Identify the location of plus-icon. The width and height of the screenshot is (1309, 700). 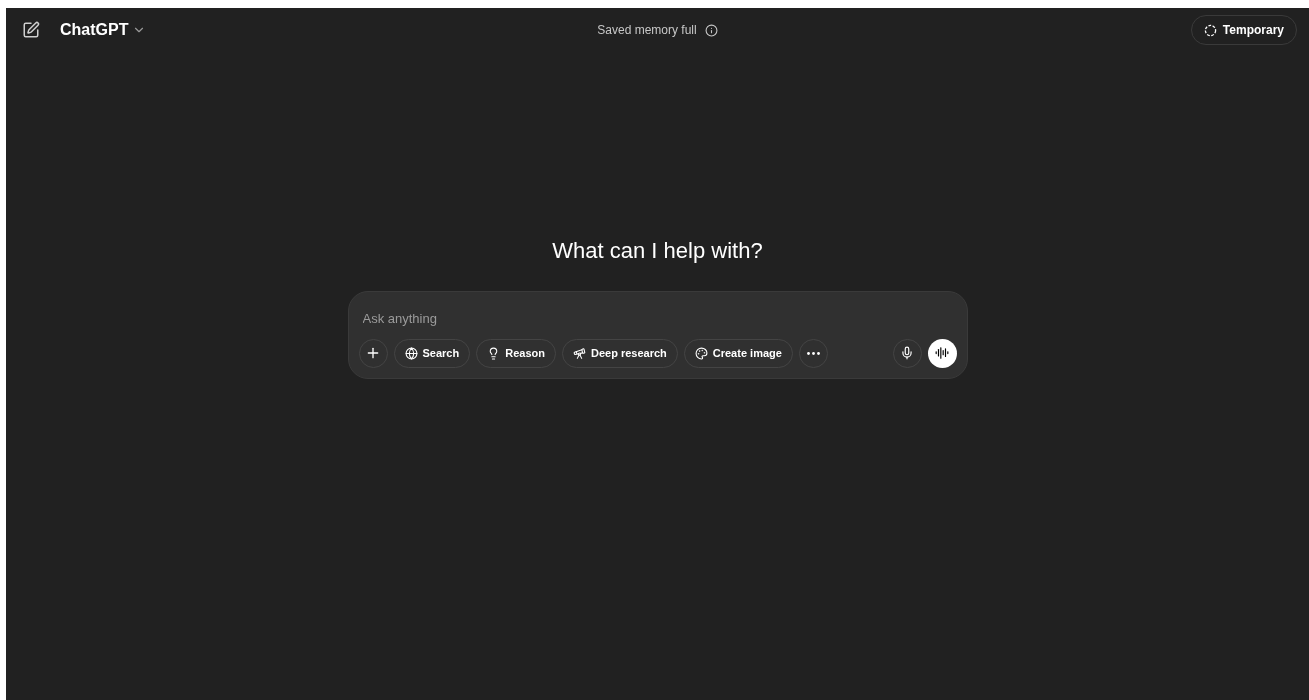
(373, 353).